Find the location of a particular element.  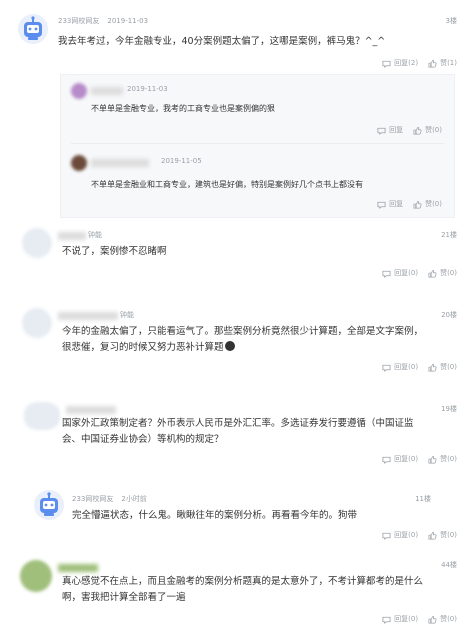

like-button: 赞(1) is located at coordinates (442, 63).